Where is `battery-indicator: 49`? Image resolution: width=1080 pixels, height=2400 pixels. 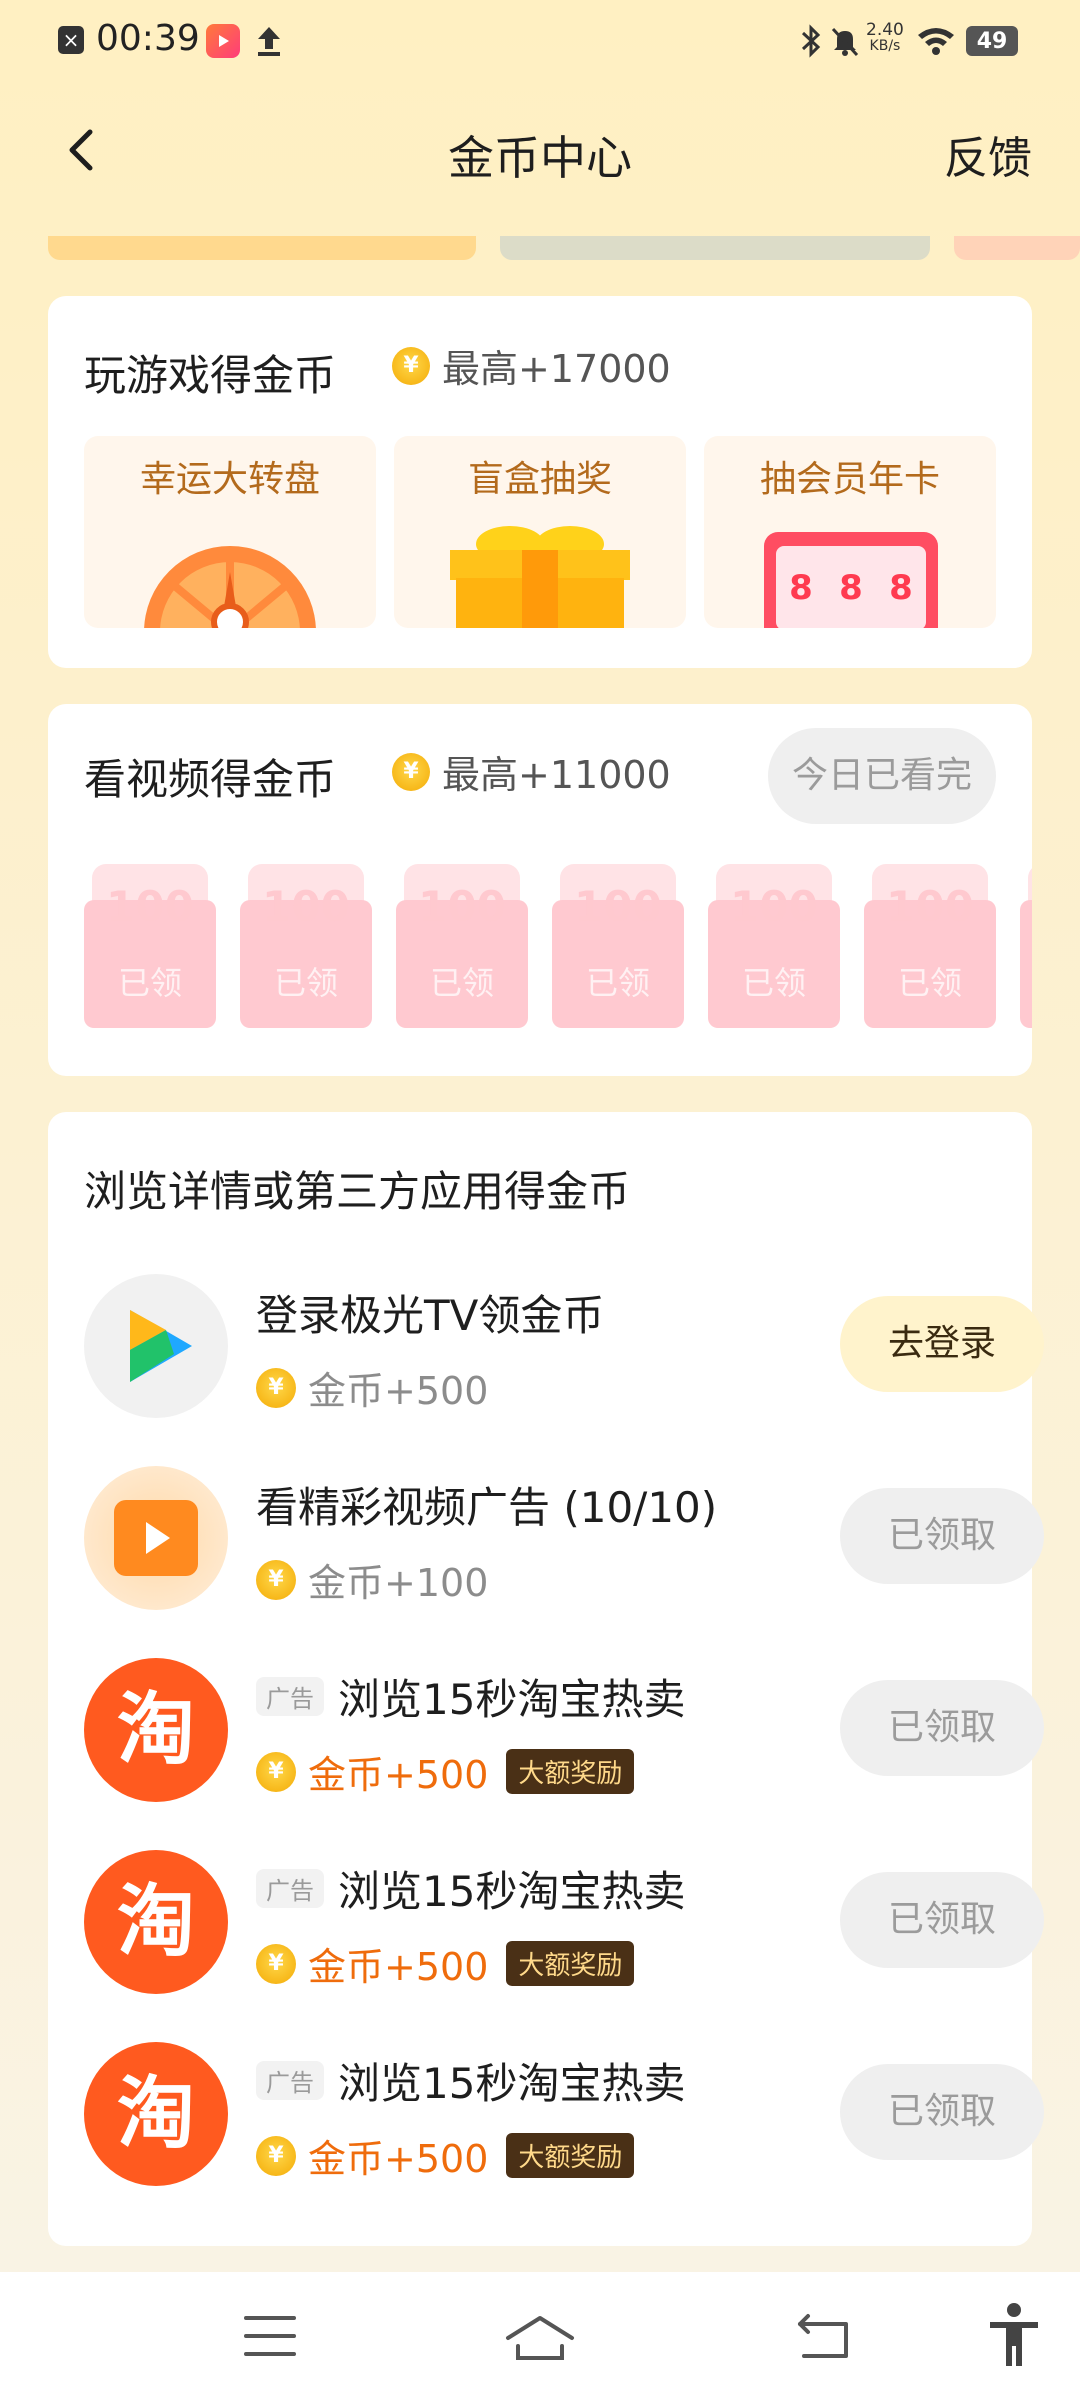
battery-indicator: 49 is located at coordinates (992, 41).